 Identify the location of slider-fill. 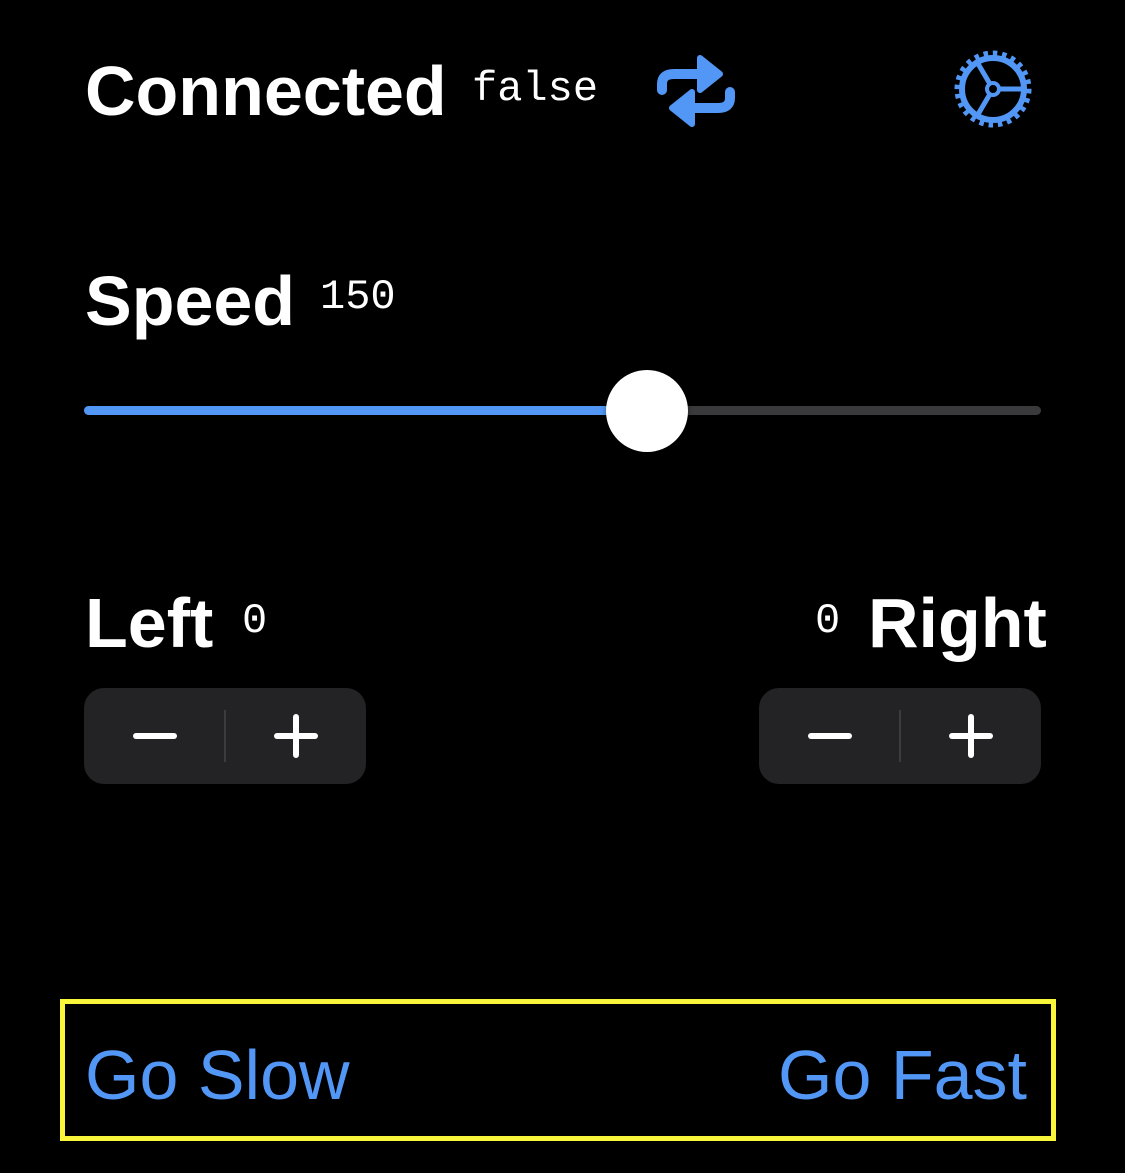
(365, 410).